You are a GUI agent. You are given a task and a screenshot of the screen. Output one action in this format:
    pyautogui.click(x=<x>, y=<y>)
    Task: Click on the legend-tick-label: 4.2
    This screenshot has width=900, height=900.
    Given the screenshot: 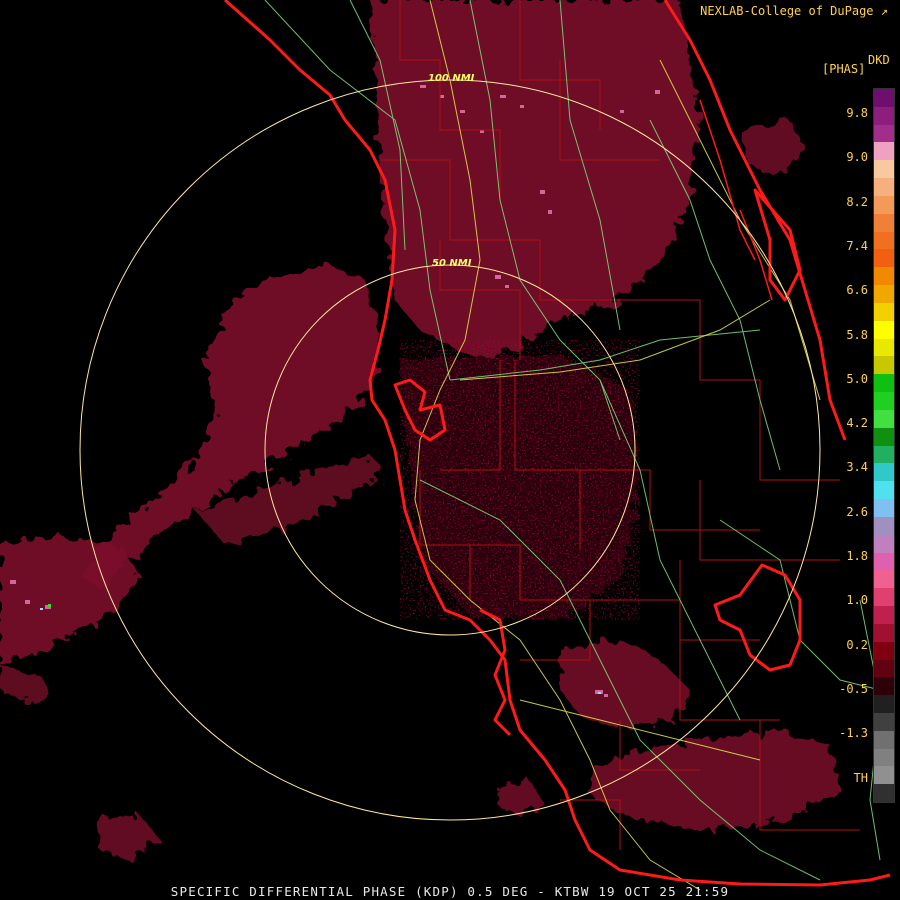 What is the action you would take?
    pyautogui.click(x=857, y=423)
    